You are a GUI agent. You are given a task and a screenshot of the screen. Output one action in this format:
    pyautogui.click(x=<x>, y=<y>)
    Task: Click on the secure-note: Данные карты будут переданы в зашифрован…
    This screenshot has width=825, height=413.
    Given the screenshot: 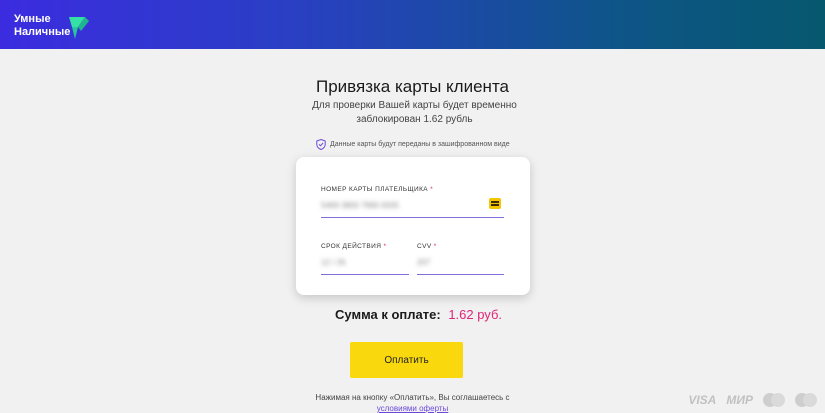 What is the action you would take?
    pyautogui.click(x=413, y=144)
    